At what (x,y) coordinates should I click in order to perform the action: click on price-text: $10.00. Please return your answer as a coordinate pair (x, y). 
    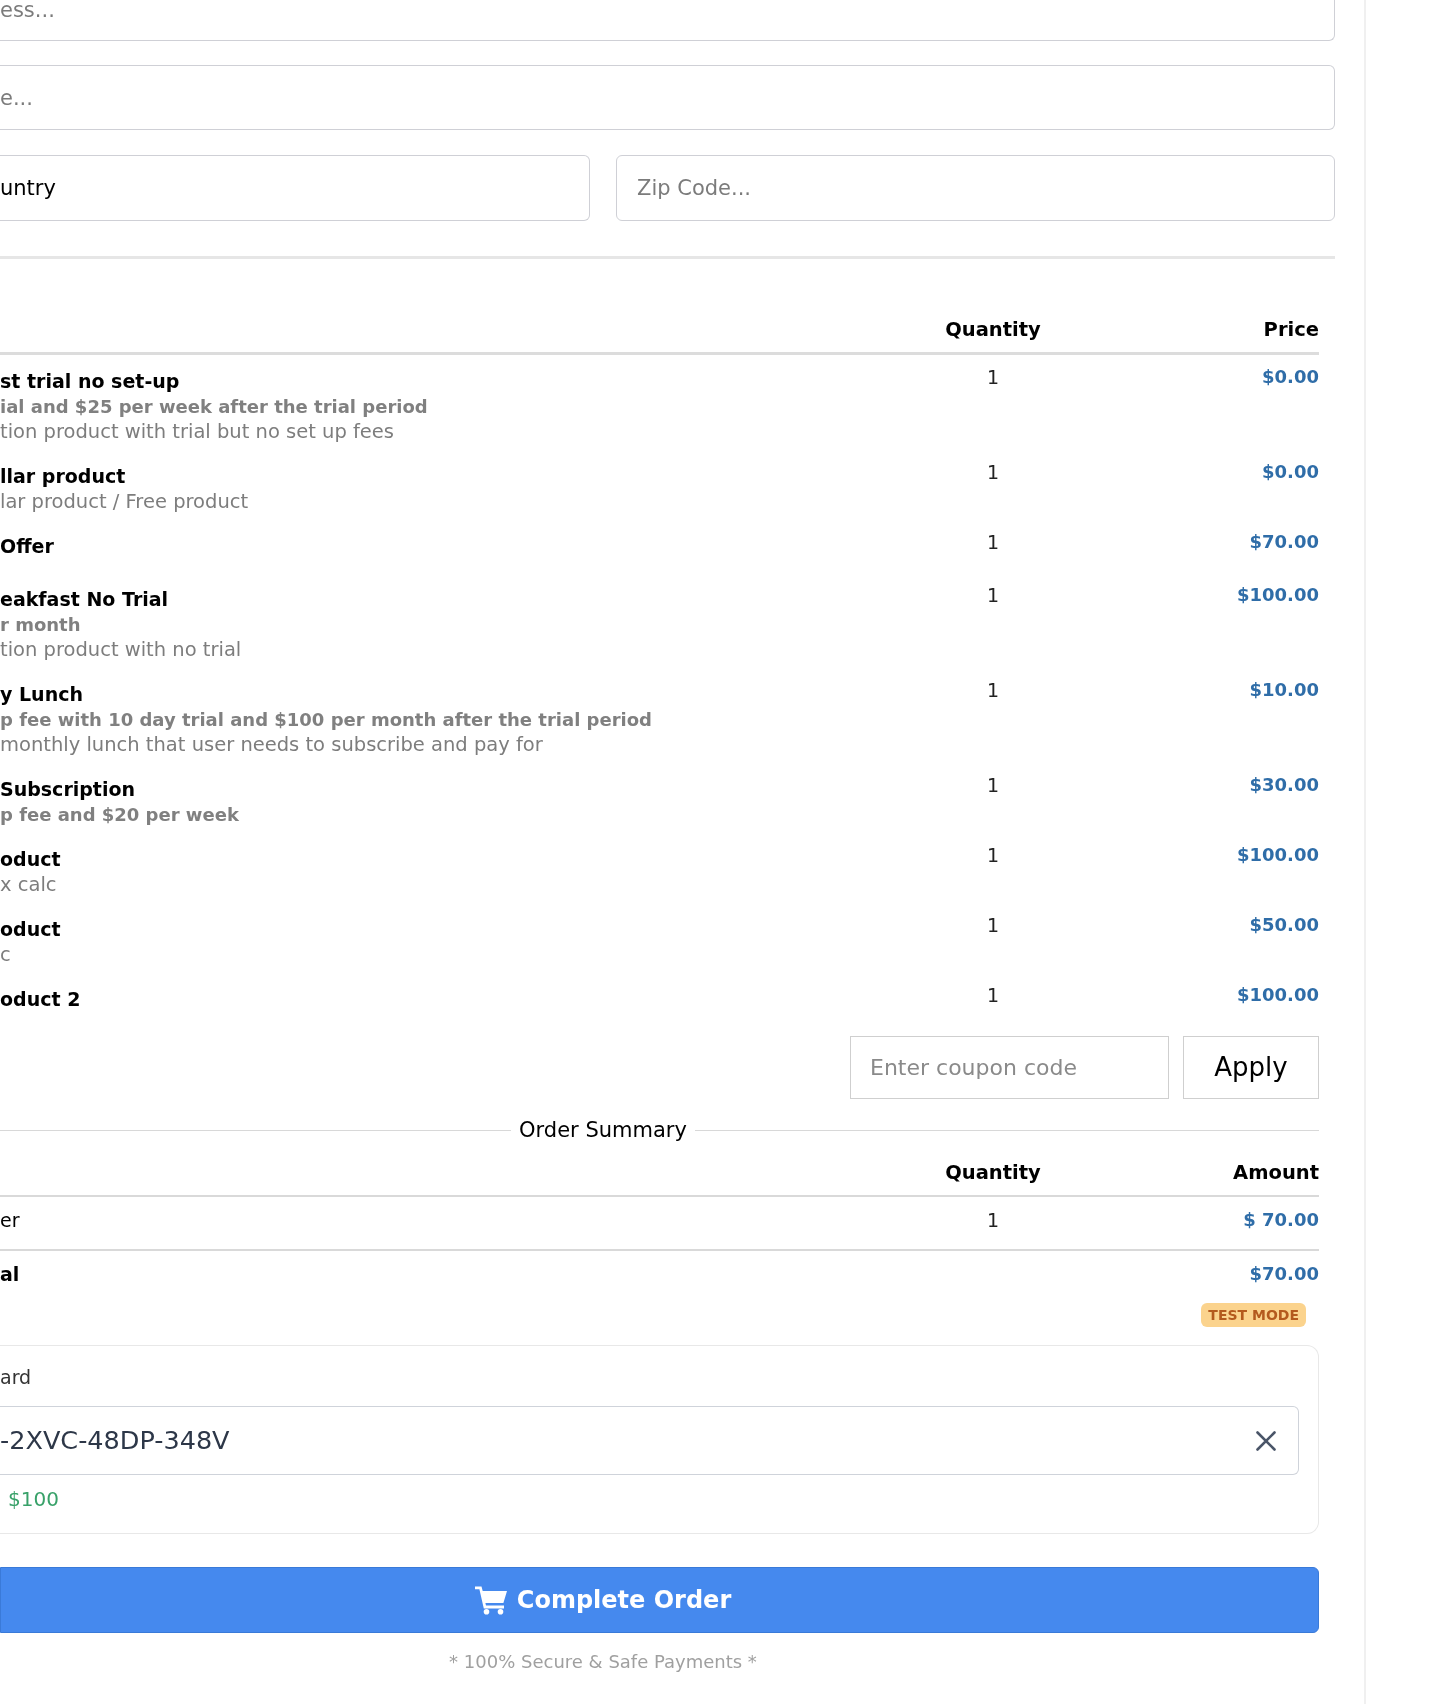
    Looking at the image, I should click on (1284, 690).